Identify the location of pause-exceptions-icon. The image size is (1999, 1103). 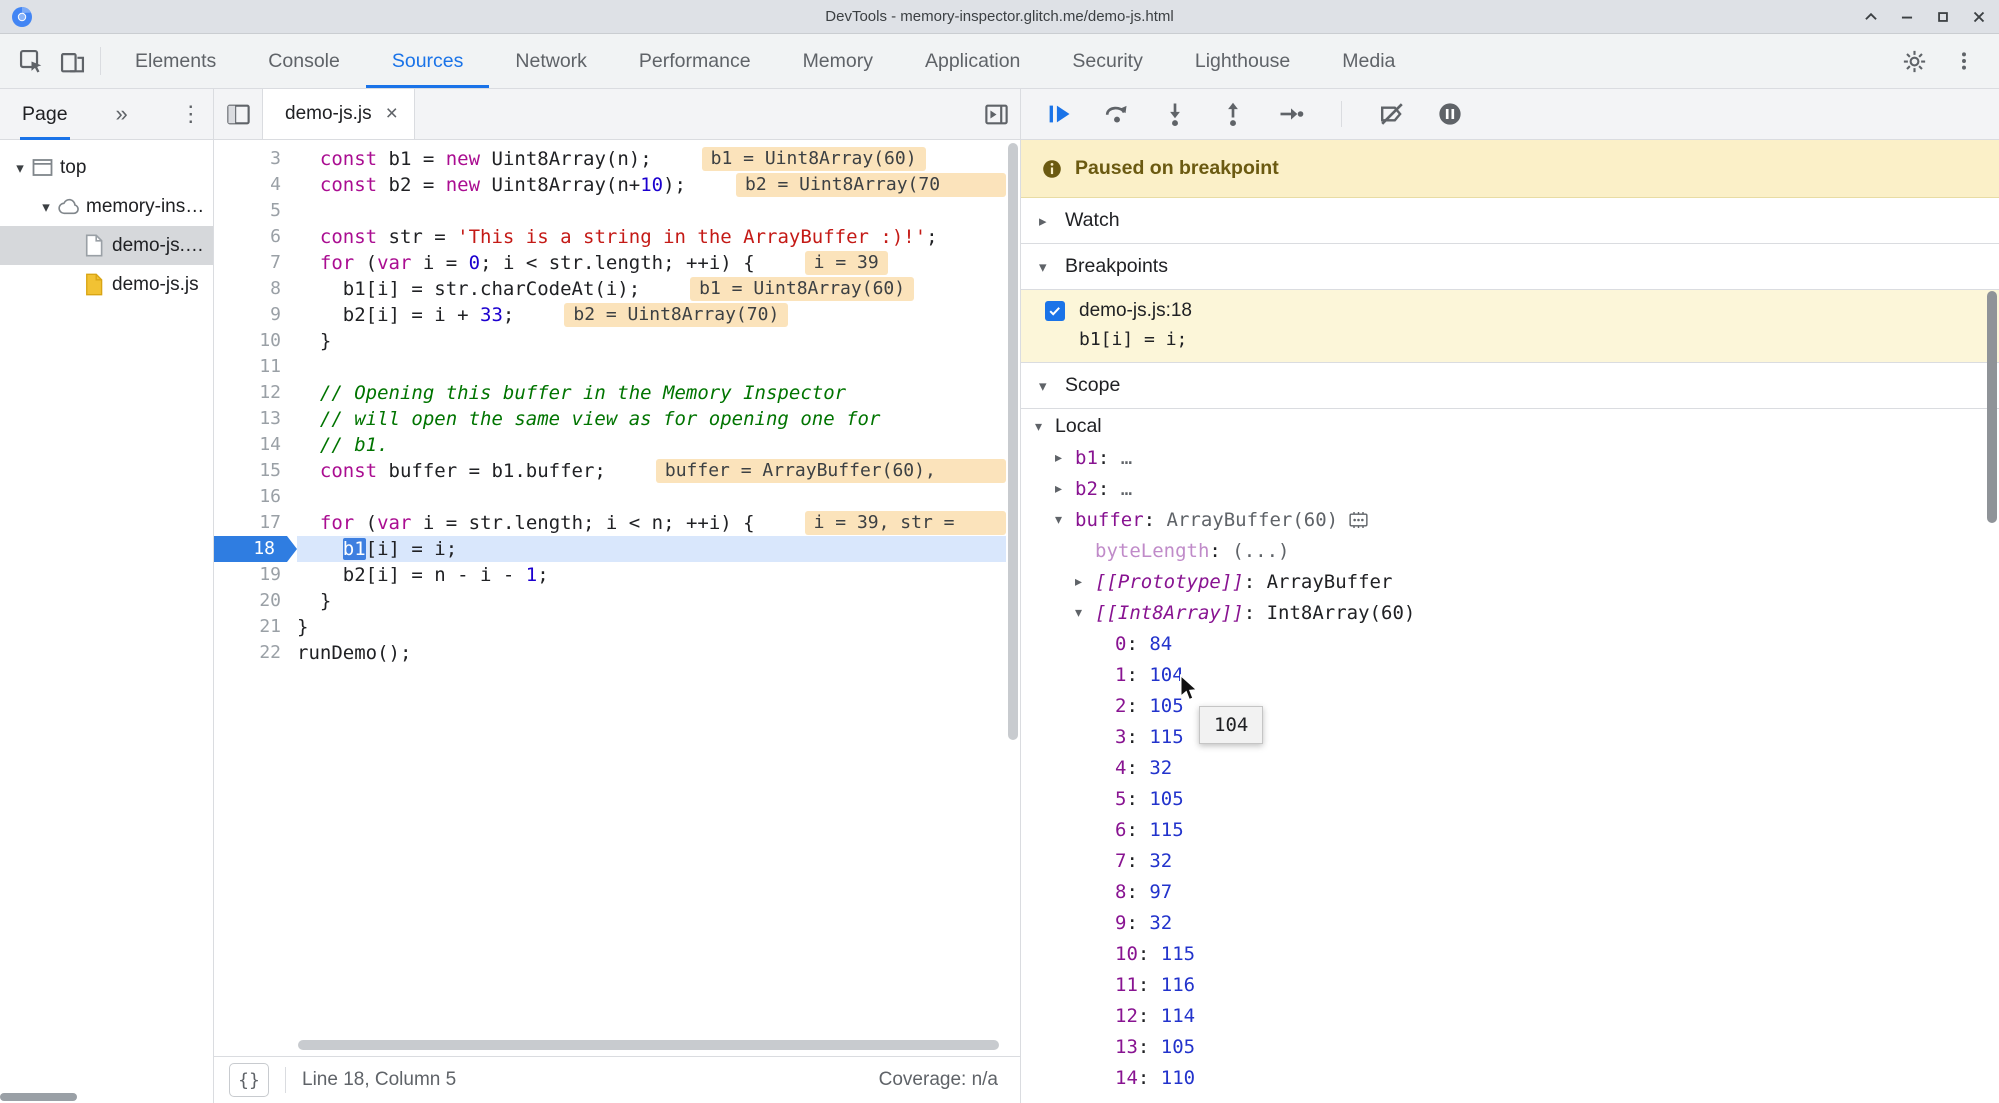
(1450, 114).